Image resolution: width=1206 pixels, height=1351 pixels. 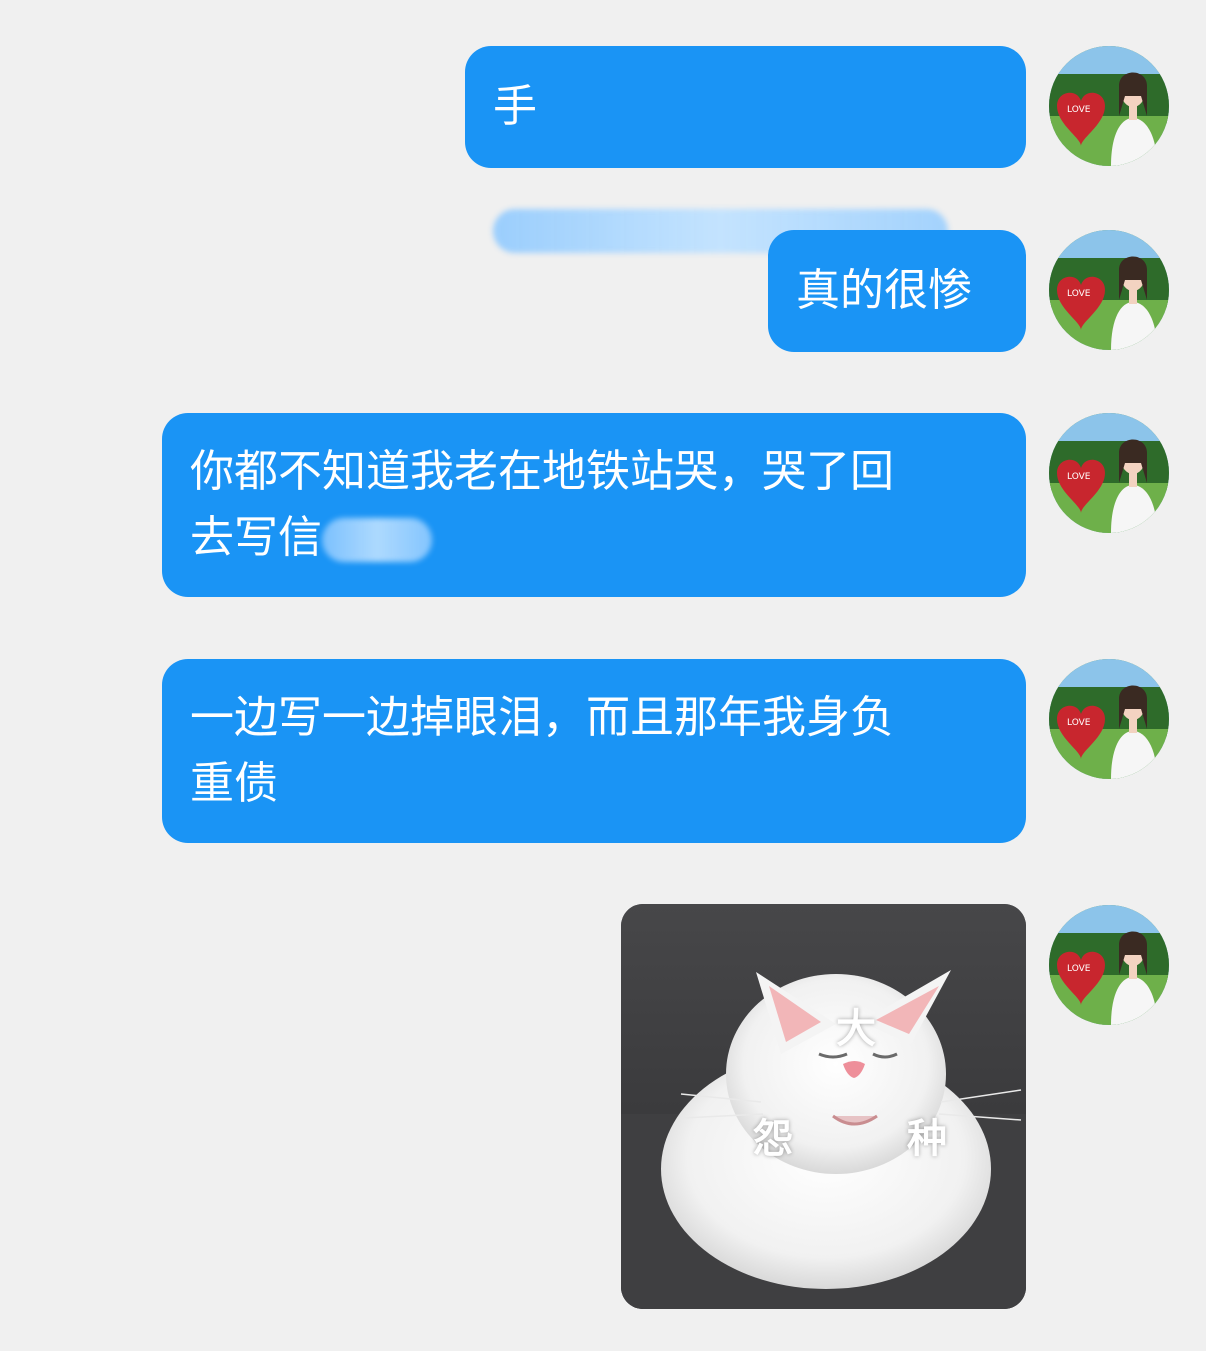 What do you see at coordinates (594, 751) in the screenshot?
I see `message-bubble: 一边写一边掉眼泪，而且那年我身负 重债` at bounding box center [594, 751].